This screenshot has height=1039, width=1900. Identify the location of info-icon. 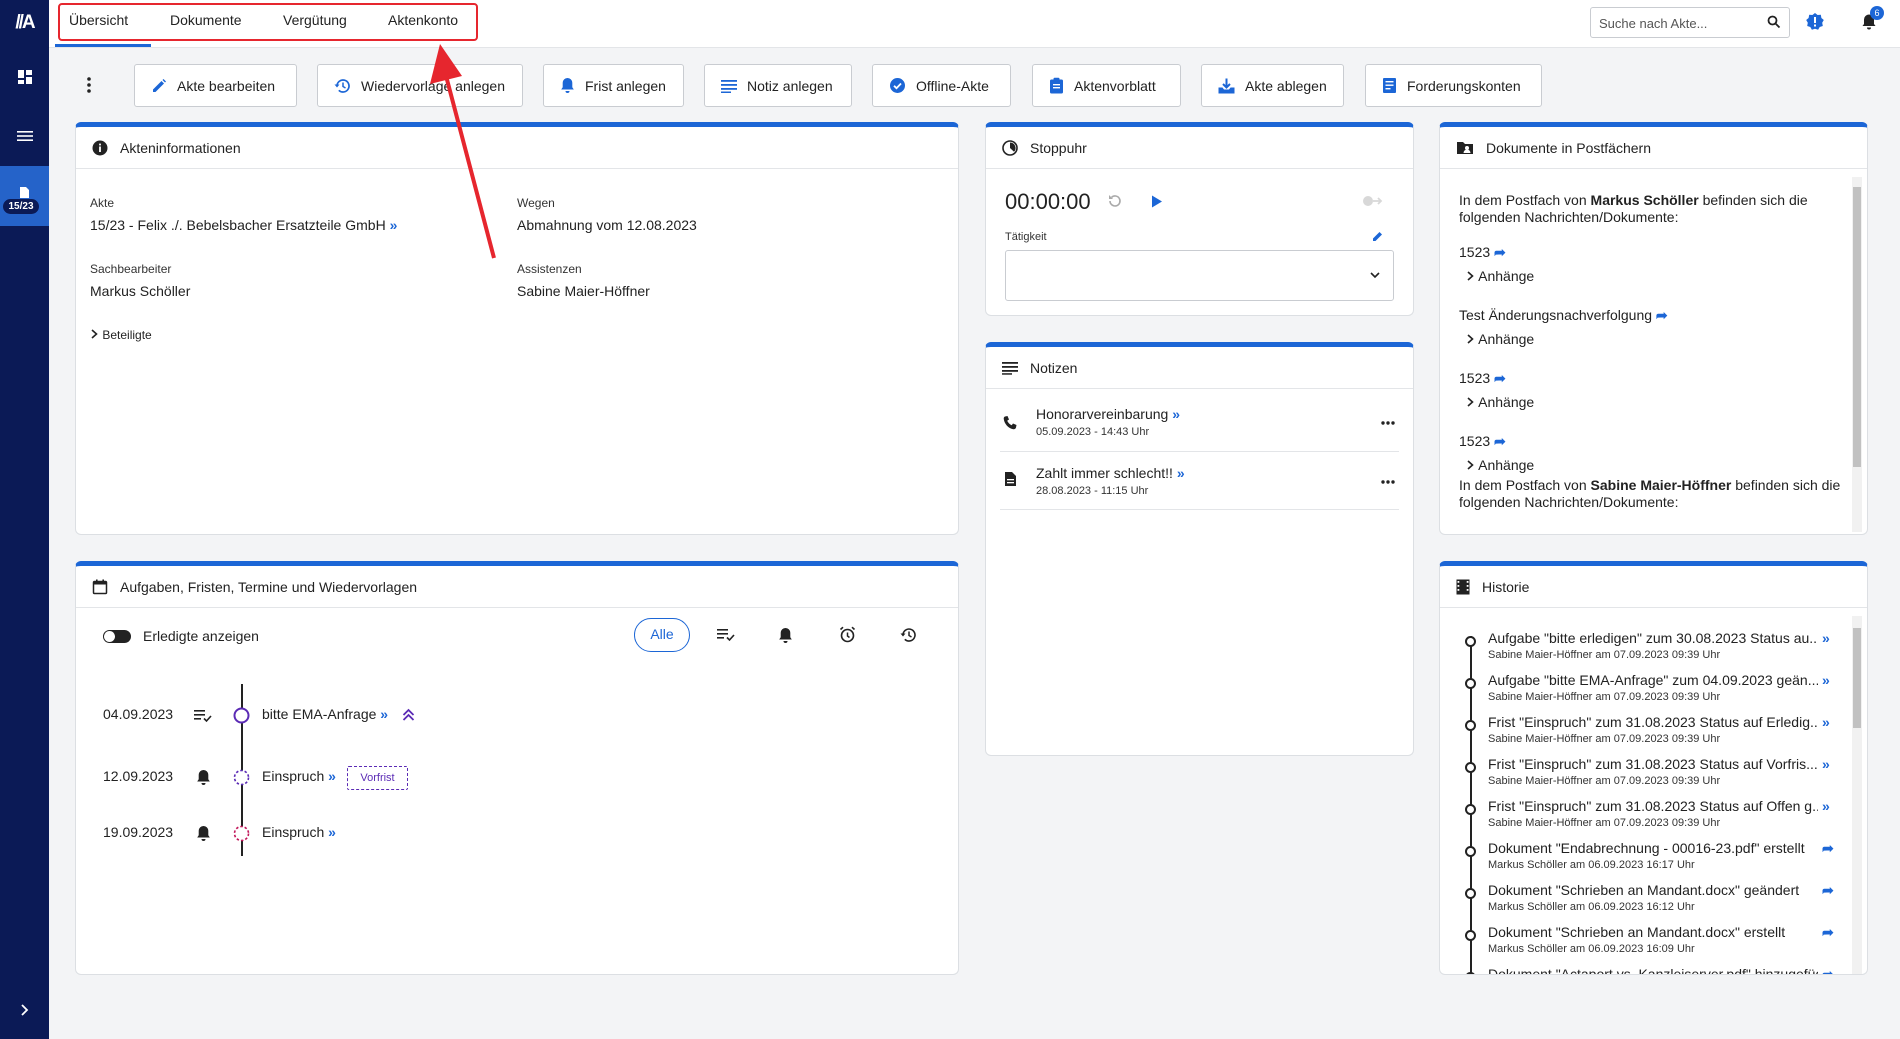
(100, 147).